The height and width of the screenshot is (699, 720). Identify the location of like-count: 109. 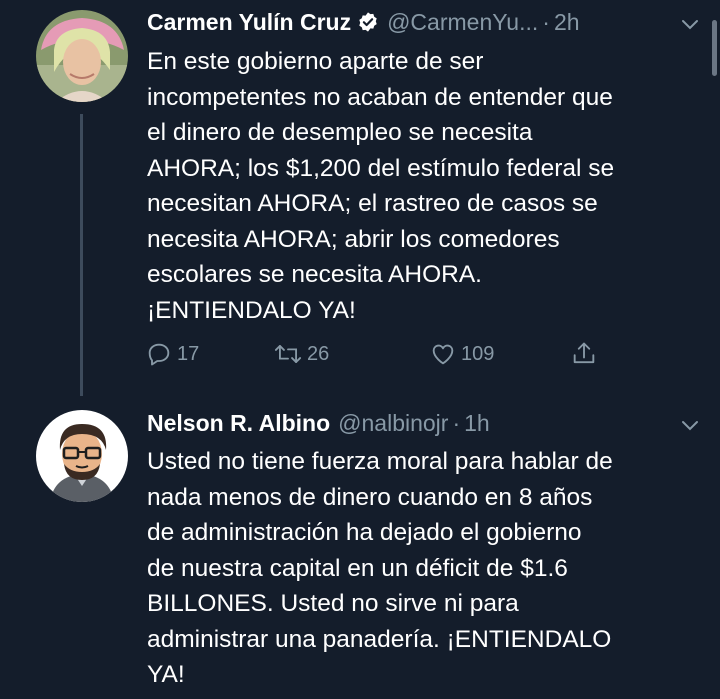
(478, 353).